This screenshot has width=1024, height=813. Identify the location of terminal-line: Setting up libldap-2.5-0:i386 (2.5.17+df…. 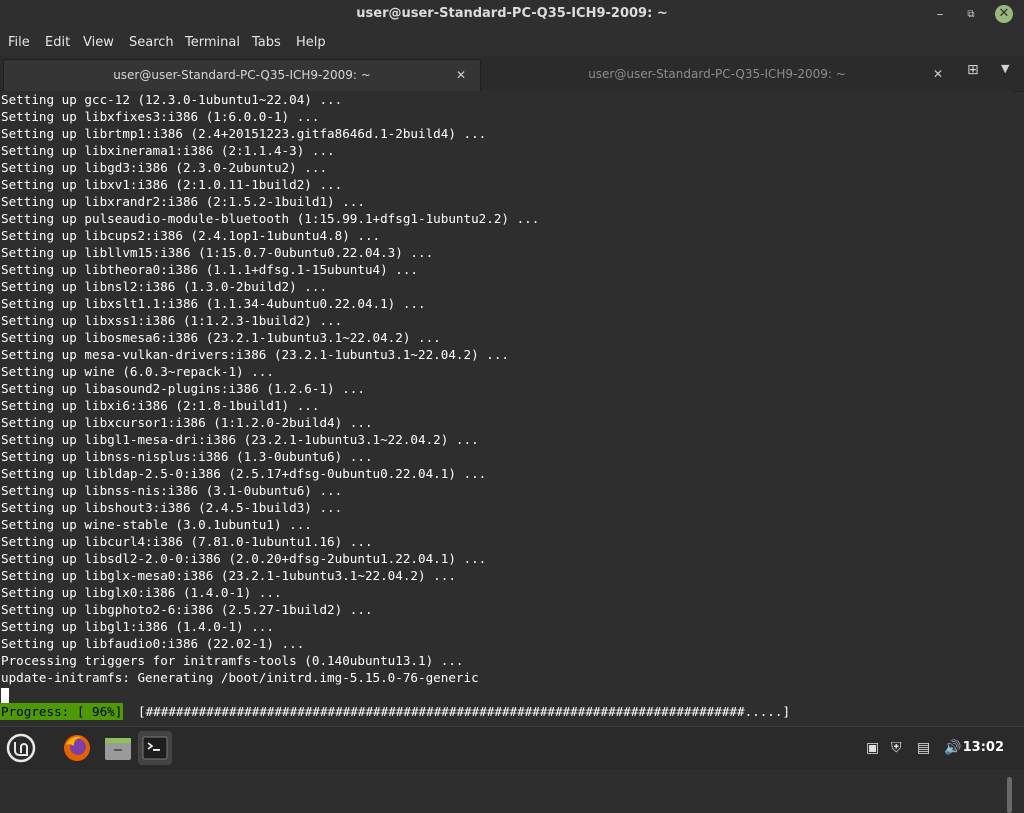
(244, 473).